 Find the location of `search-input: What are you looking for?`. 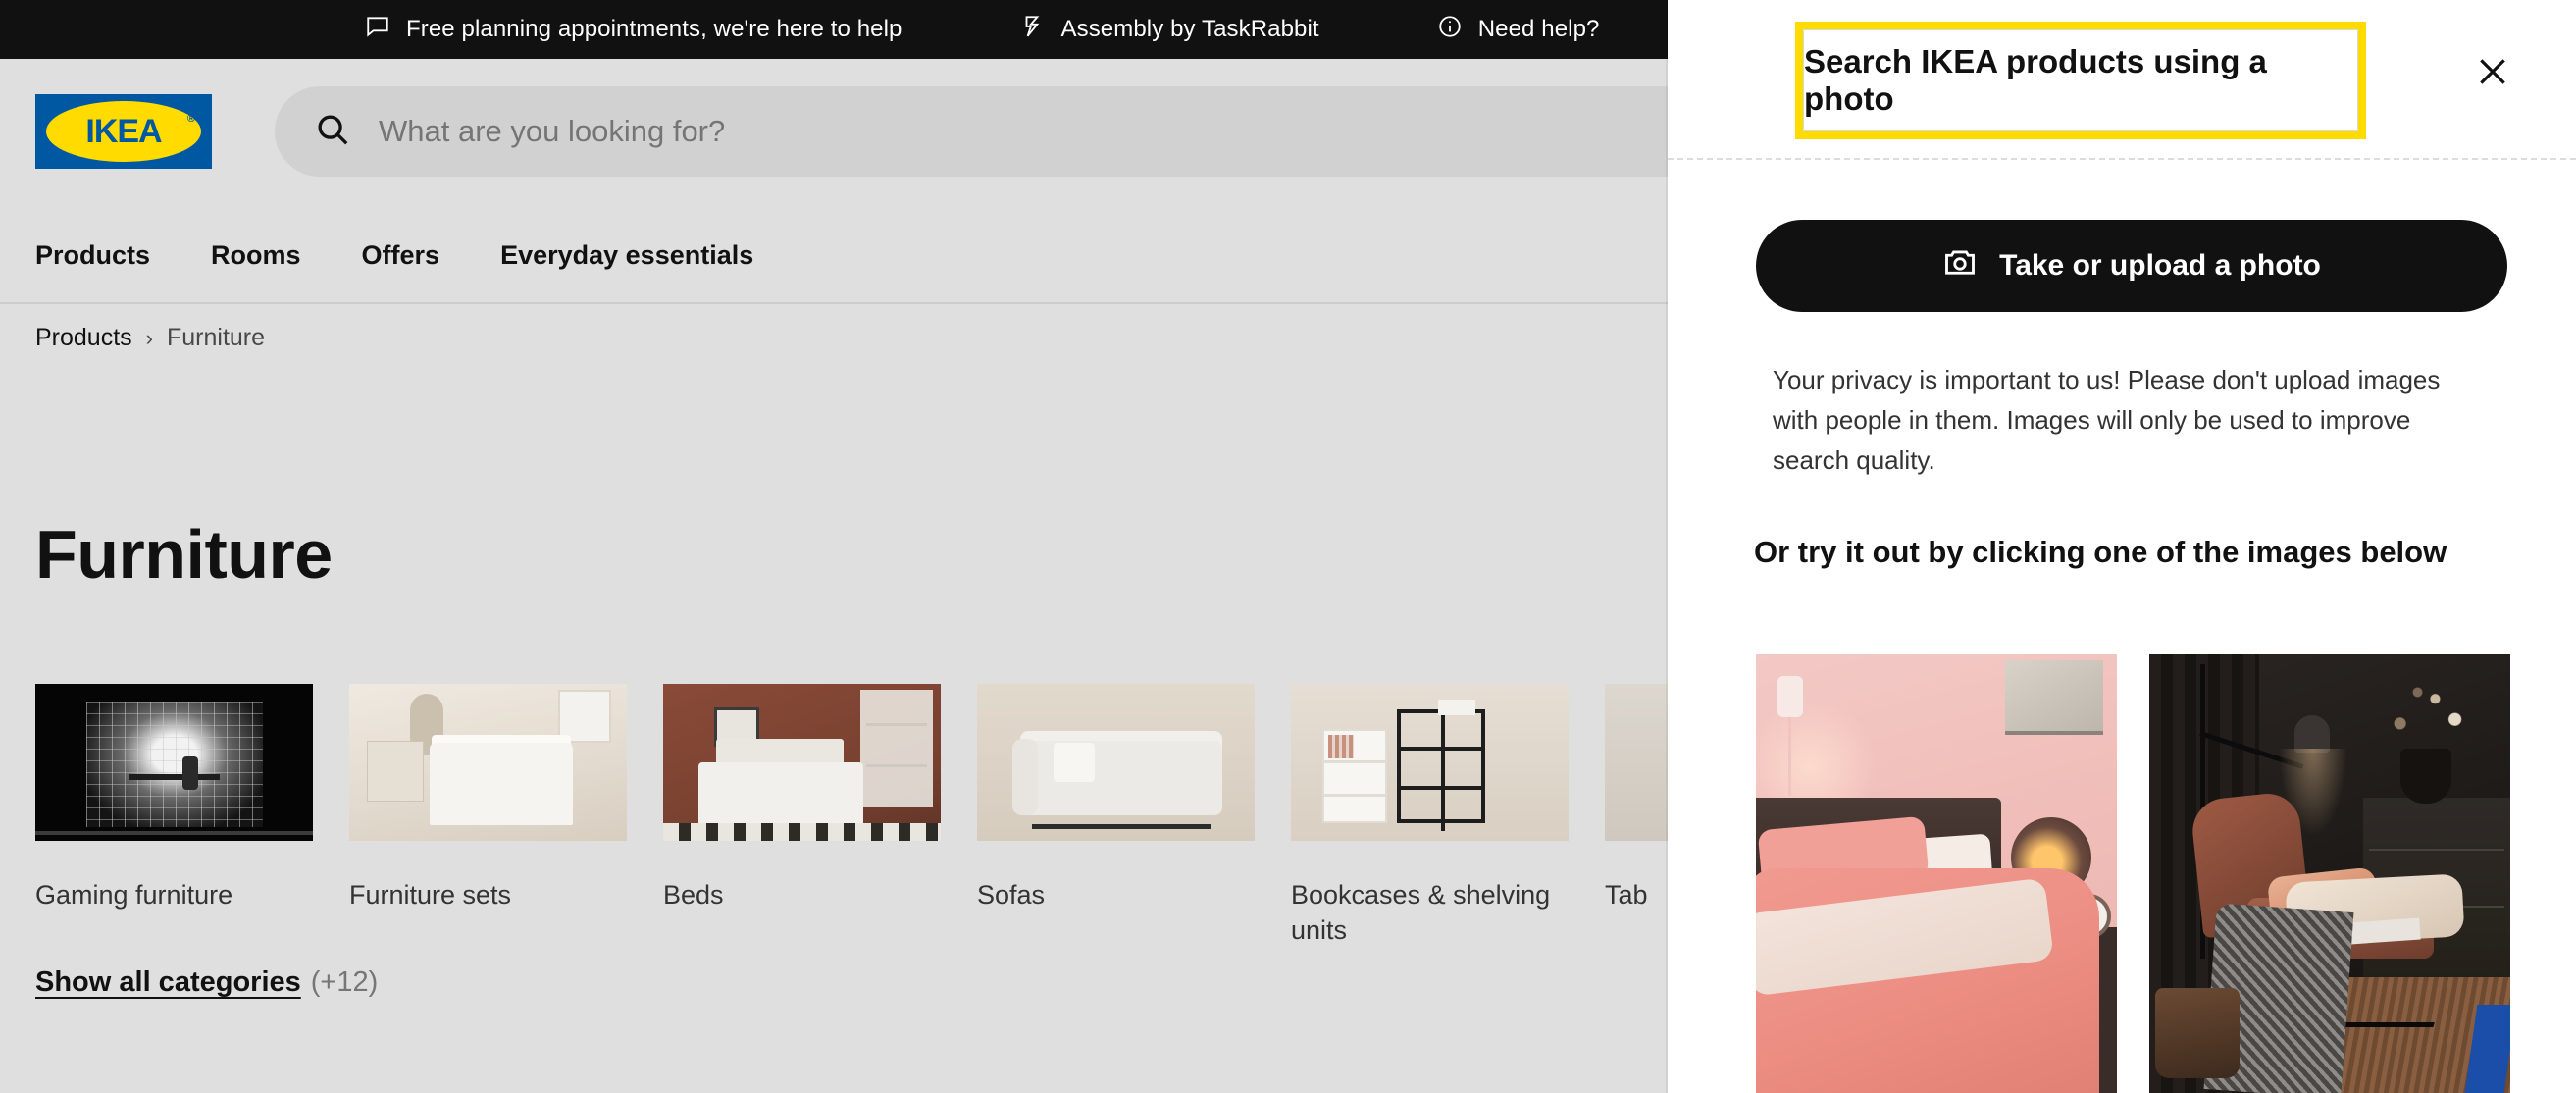

search-input: What are you looking for? is located at coordinates (552, 132).